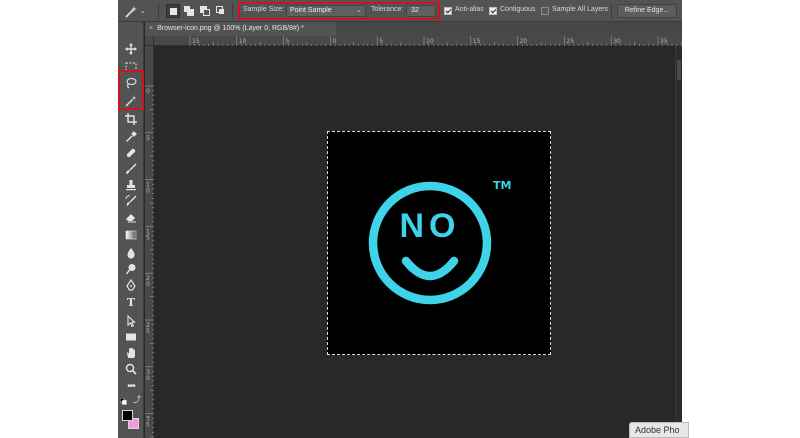  What do you see at coordinates (570, 41) in the screenshot?
I see `ruler-label: 25` at bounding box center [570, 41].